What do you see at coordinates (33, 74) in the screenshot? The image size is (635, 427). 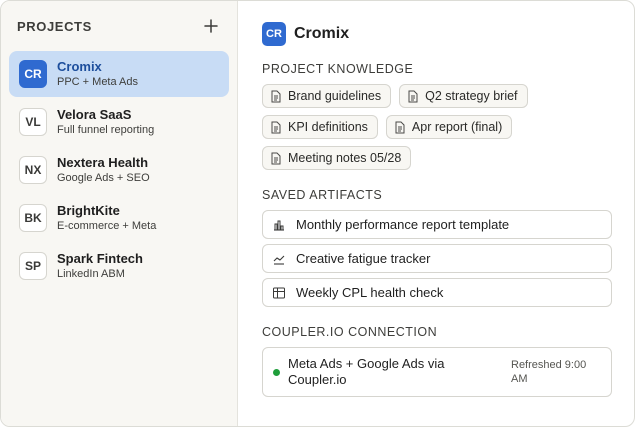 I see `project-avatar: CR` at bounding box center [33, 74].